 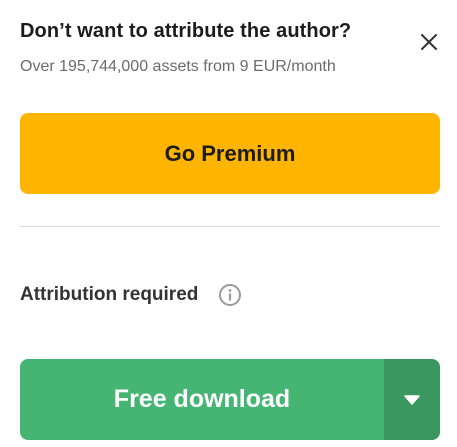 I want to click on attribution-row: Attribution required, so click(x=131, y=295).